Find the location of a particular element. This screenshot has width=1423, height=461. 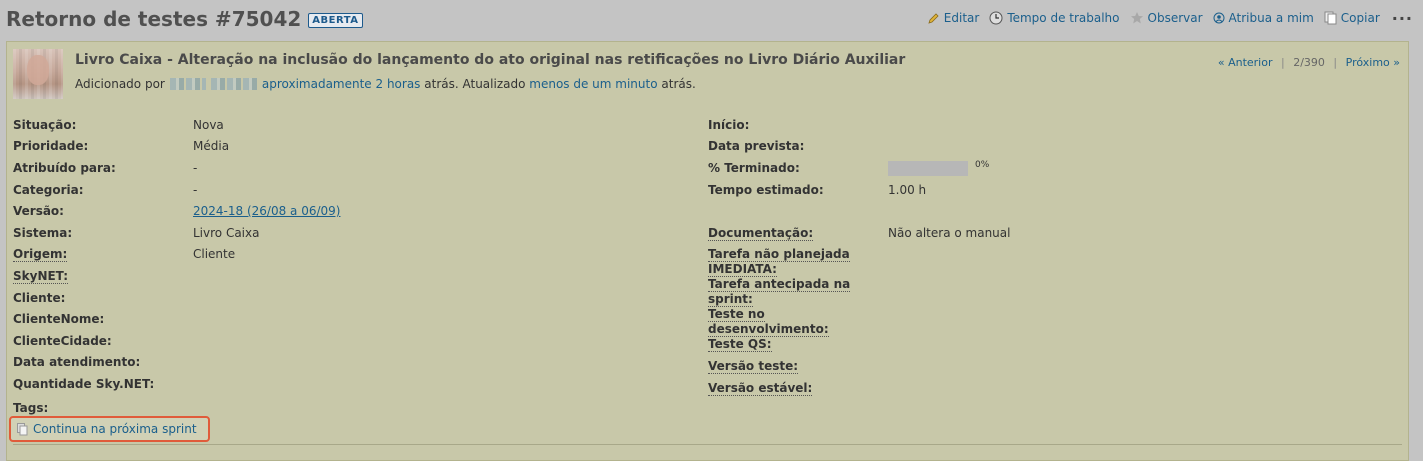

clock-icon is located at coordinates (996, 18).